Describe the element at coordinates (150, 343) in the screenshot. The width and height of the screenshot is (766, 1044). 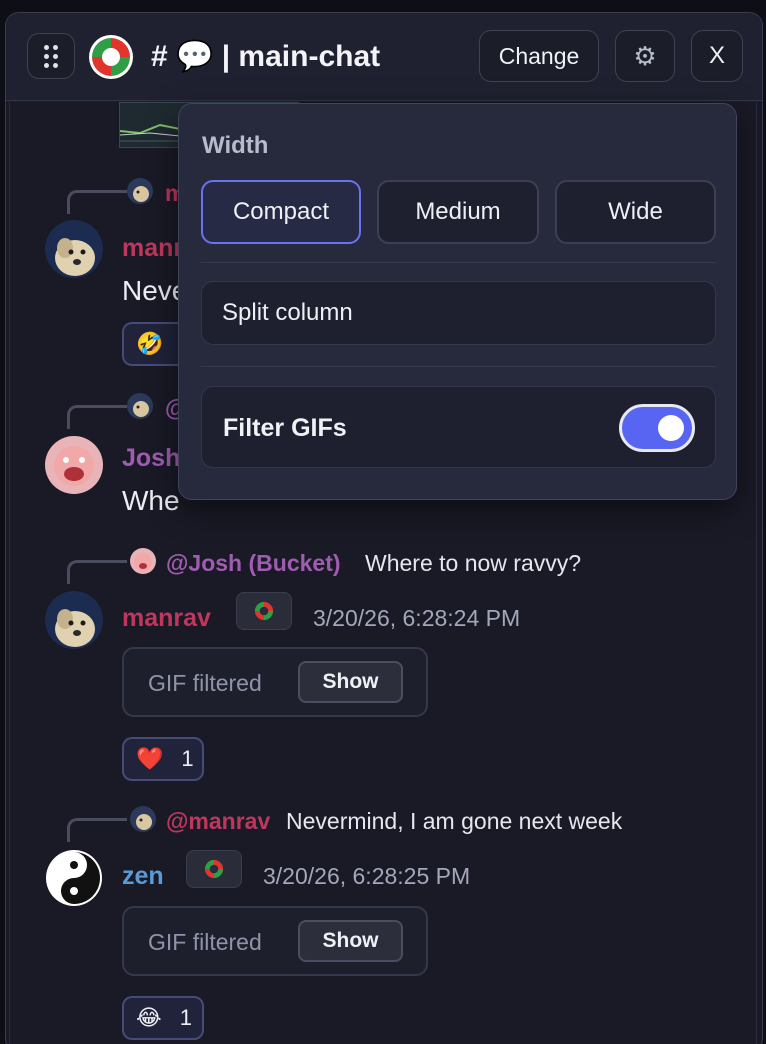
I see `rofl-emoji-icon: 🤣` at that location.